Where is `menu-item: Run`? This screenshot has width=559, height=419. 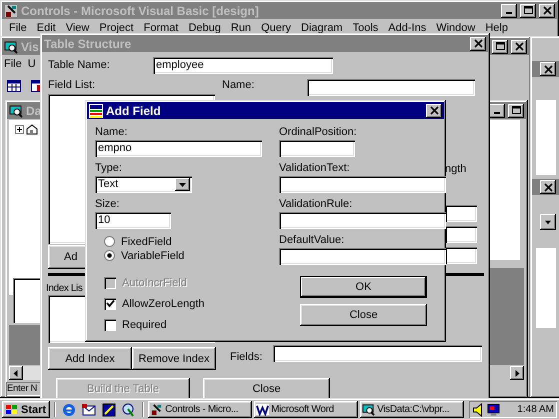
menu-item: Run is located at coordinates (241, 28).